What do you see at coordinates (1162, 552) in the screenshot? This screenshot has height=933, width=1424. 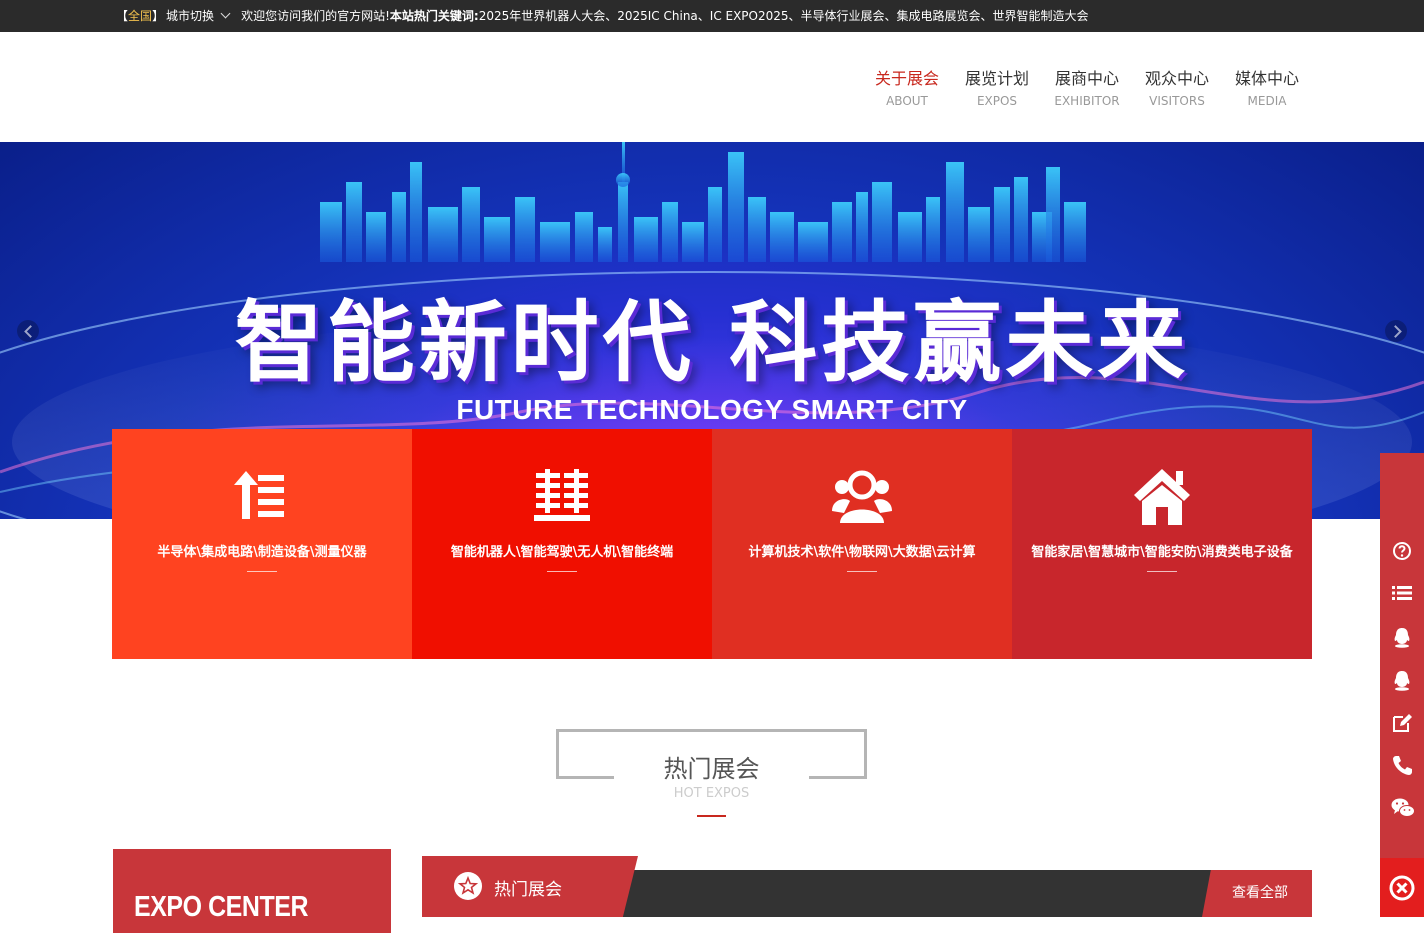 I see `category-label: 智能家居\智慧城市\智能安防\消费类电子设备` at bounding box center [1162, 552].